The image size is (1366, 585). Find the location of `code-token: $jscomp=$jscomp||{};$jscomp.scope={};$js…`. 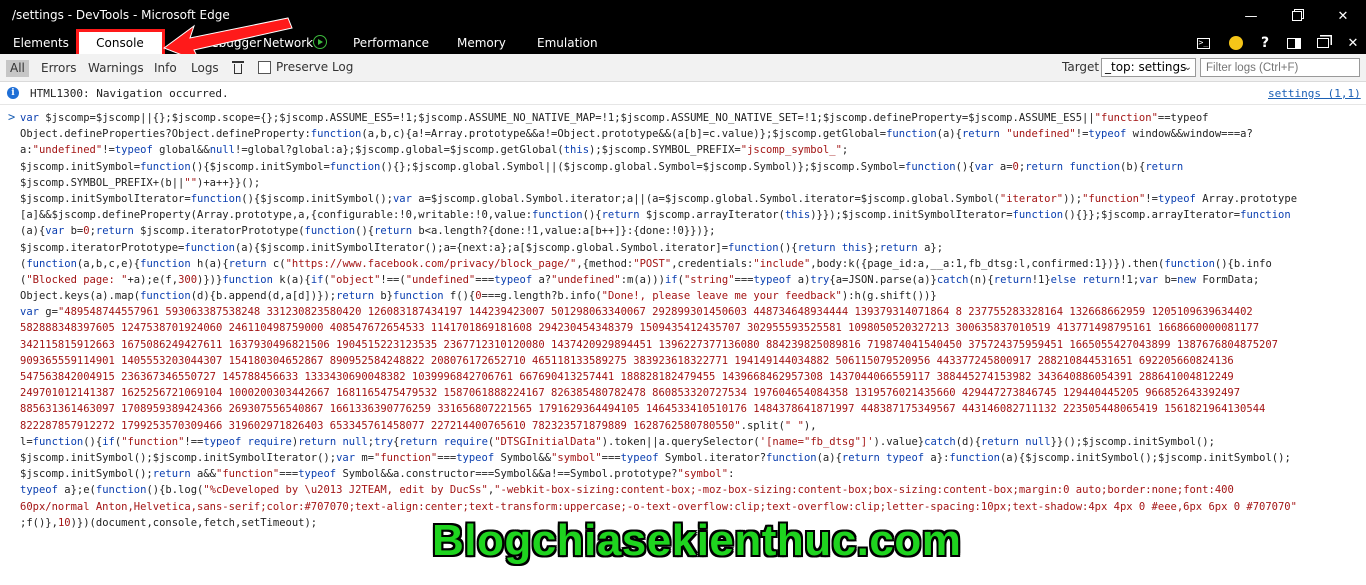

code-token: $jscomp=$jscomp||{};$jscomp.scope={};$js… is located at coordinates (570, 118).